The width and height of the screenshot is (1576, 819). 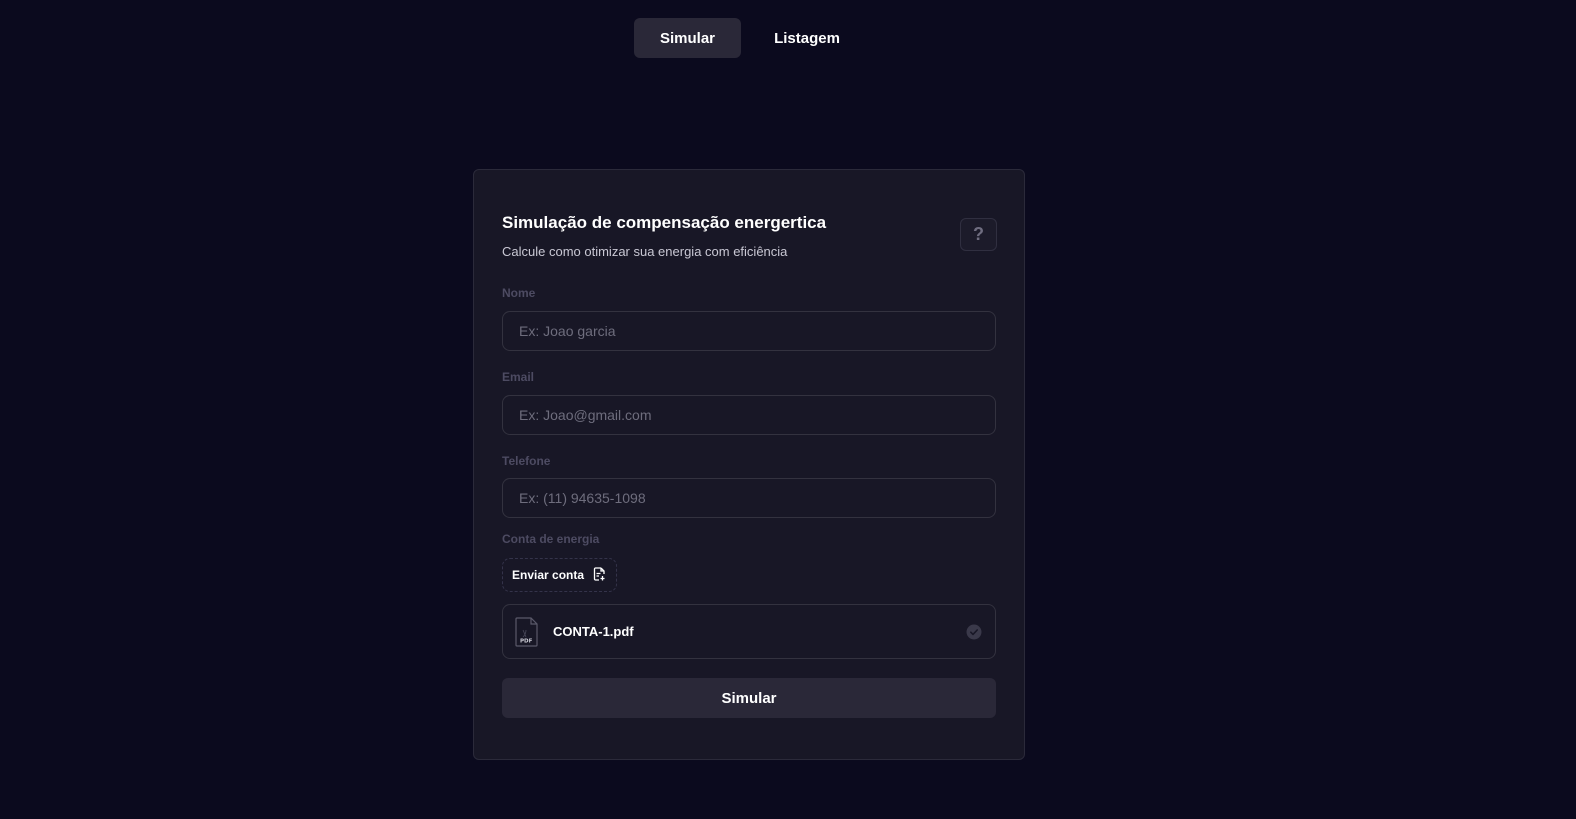 I want to click on email-input, so click(x=749, y=415).